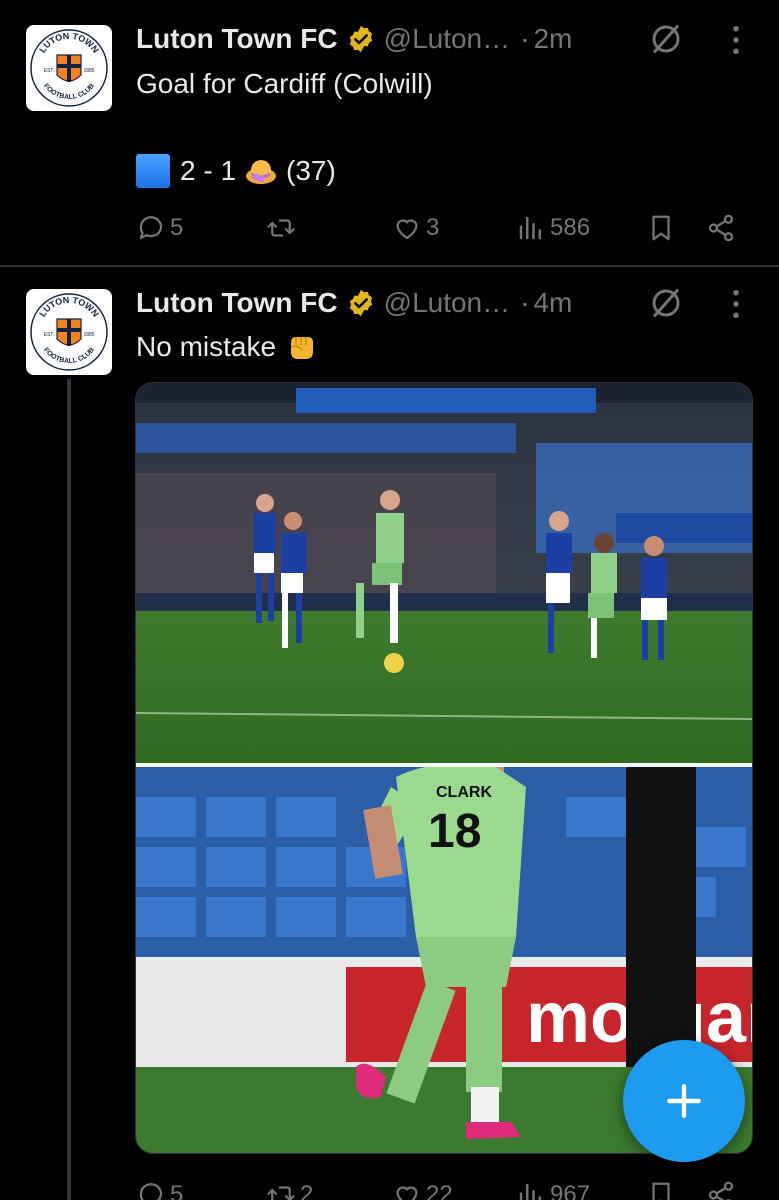 Image resolution: width=779 pixels, height=1200 pixels. What do you see at coordinates (394, 663) in the screenshot?
I see `football` at bounding box center [394, 663].